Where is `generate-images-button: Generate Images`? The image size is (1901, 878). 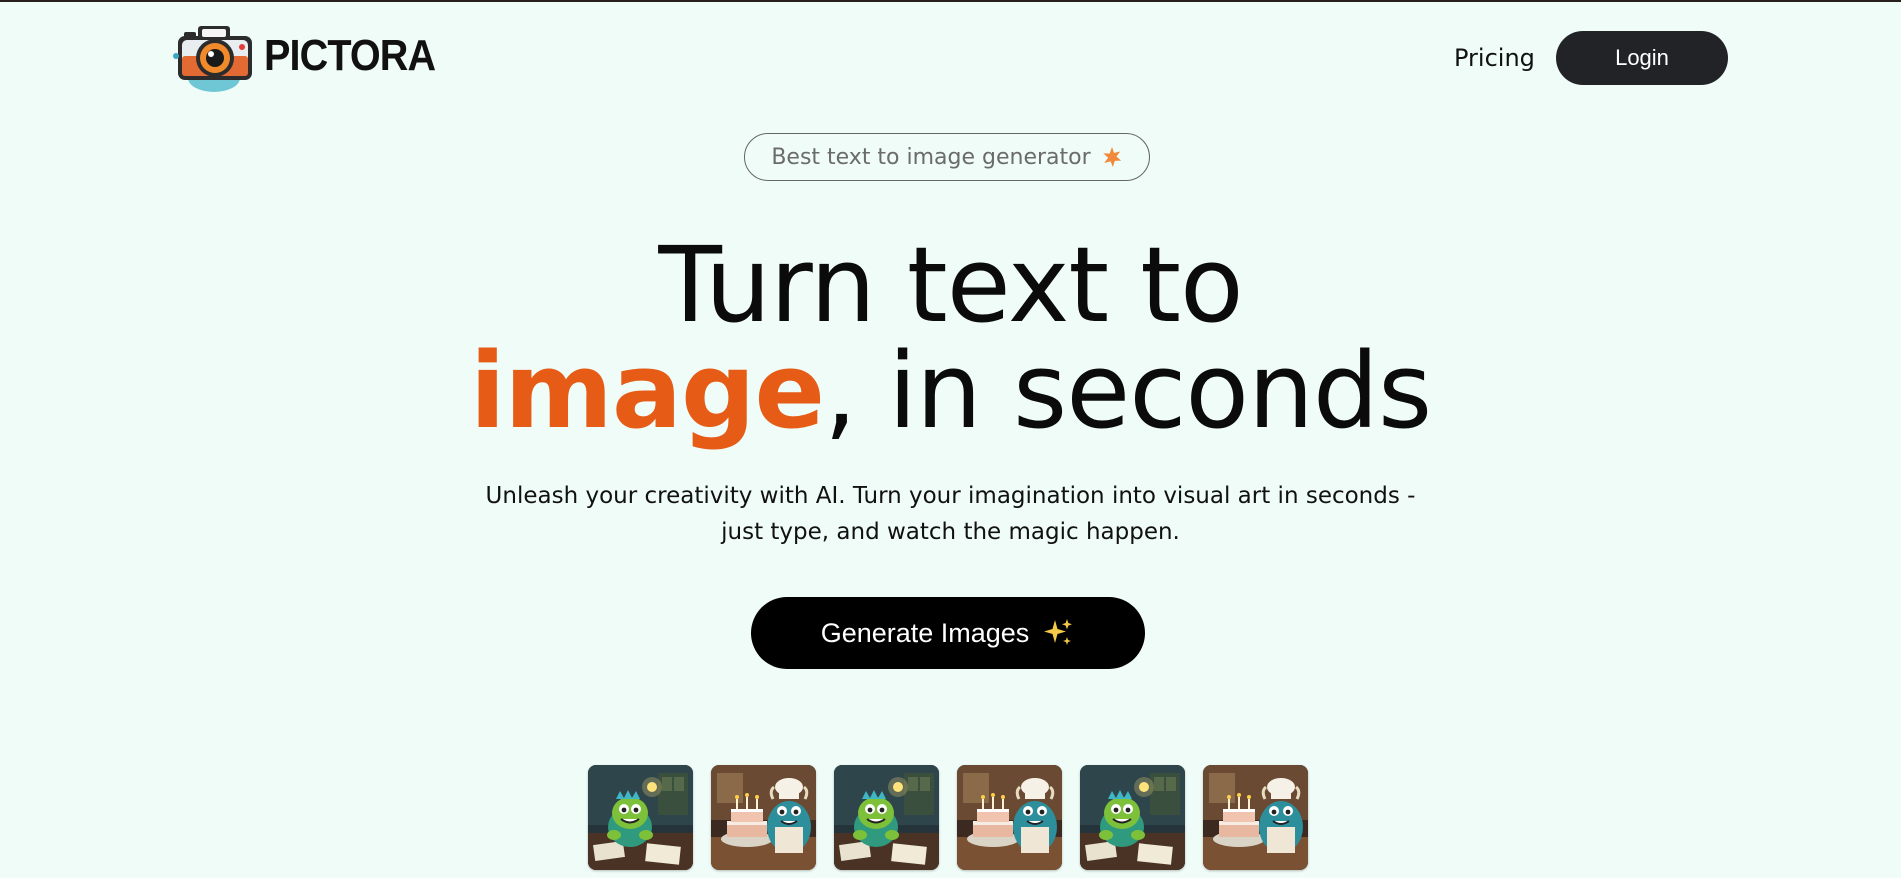
generate-images-button: Generate Images is located at coordinates (948, 633).